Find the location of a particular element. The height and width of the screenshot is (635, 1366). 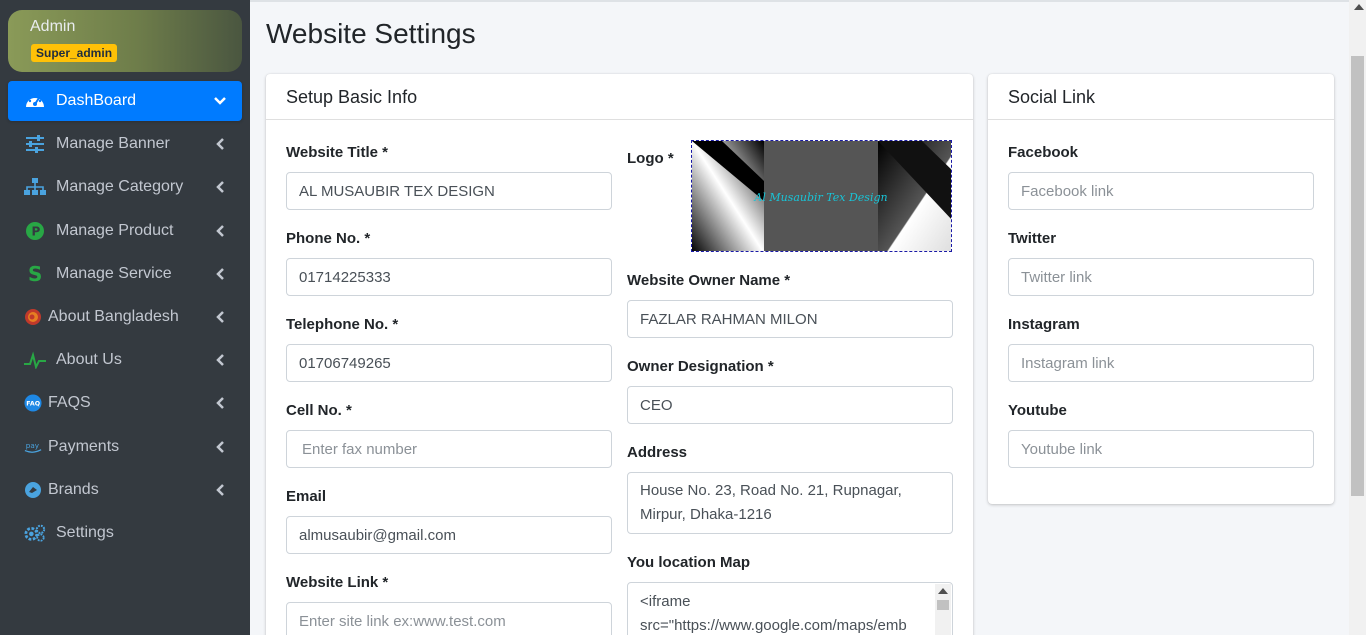

facebook-input: Facebook link is located at coordinates (1161, 191).